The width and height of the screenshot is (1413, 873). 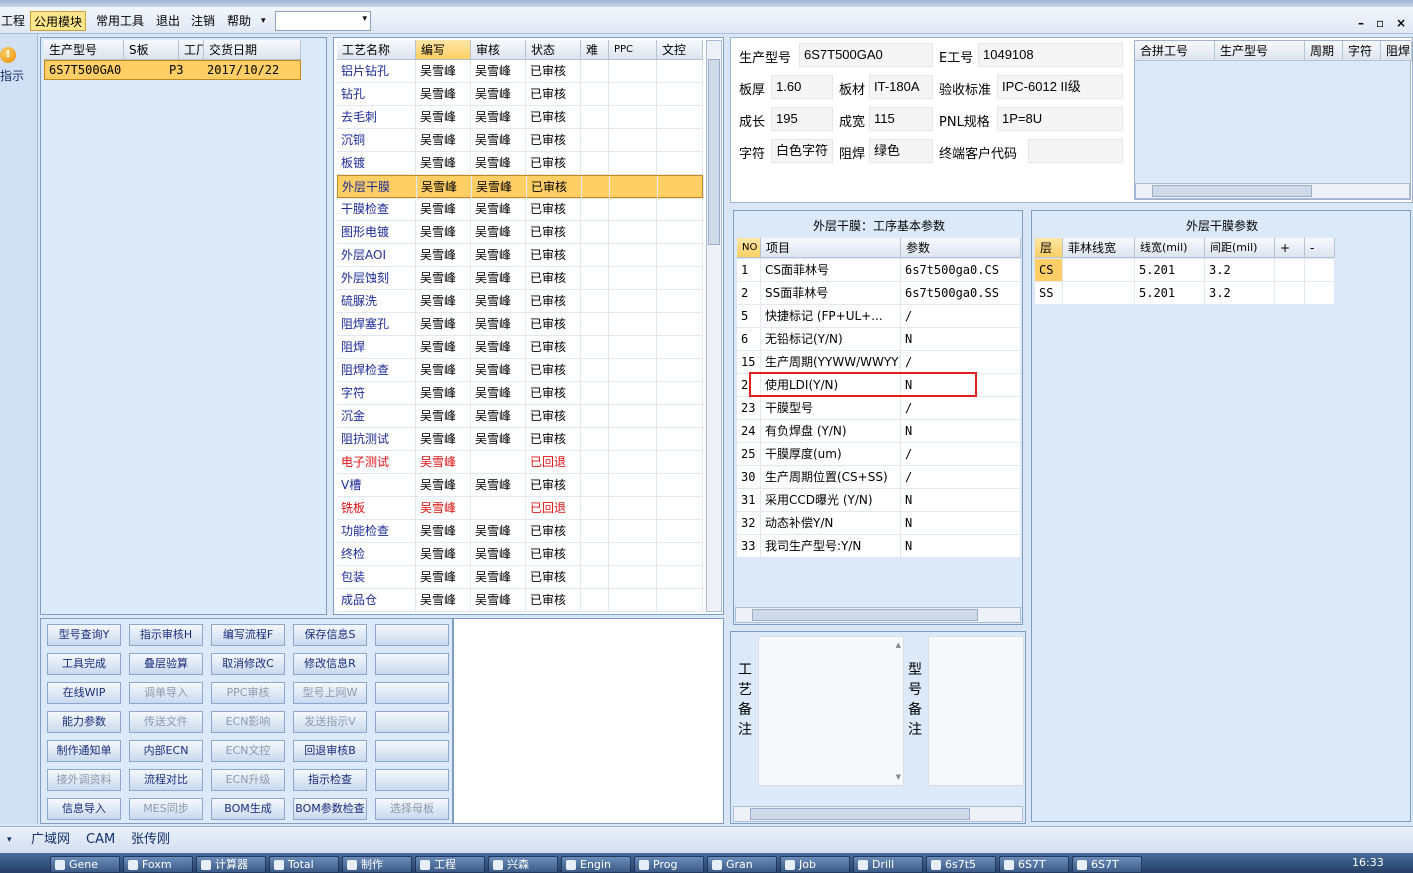 I want to click on outer-cell-layer: SS, so click(x=1049, y=293).